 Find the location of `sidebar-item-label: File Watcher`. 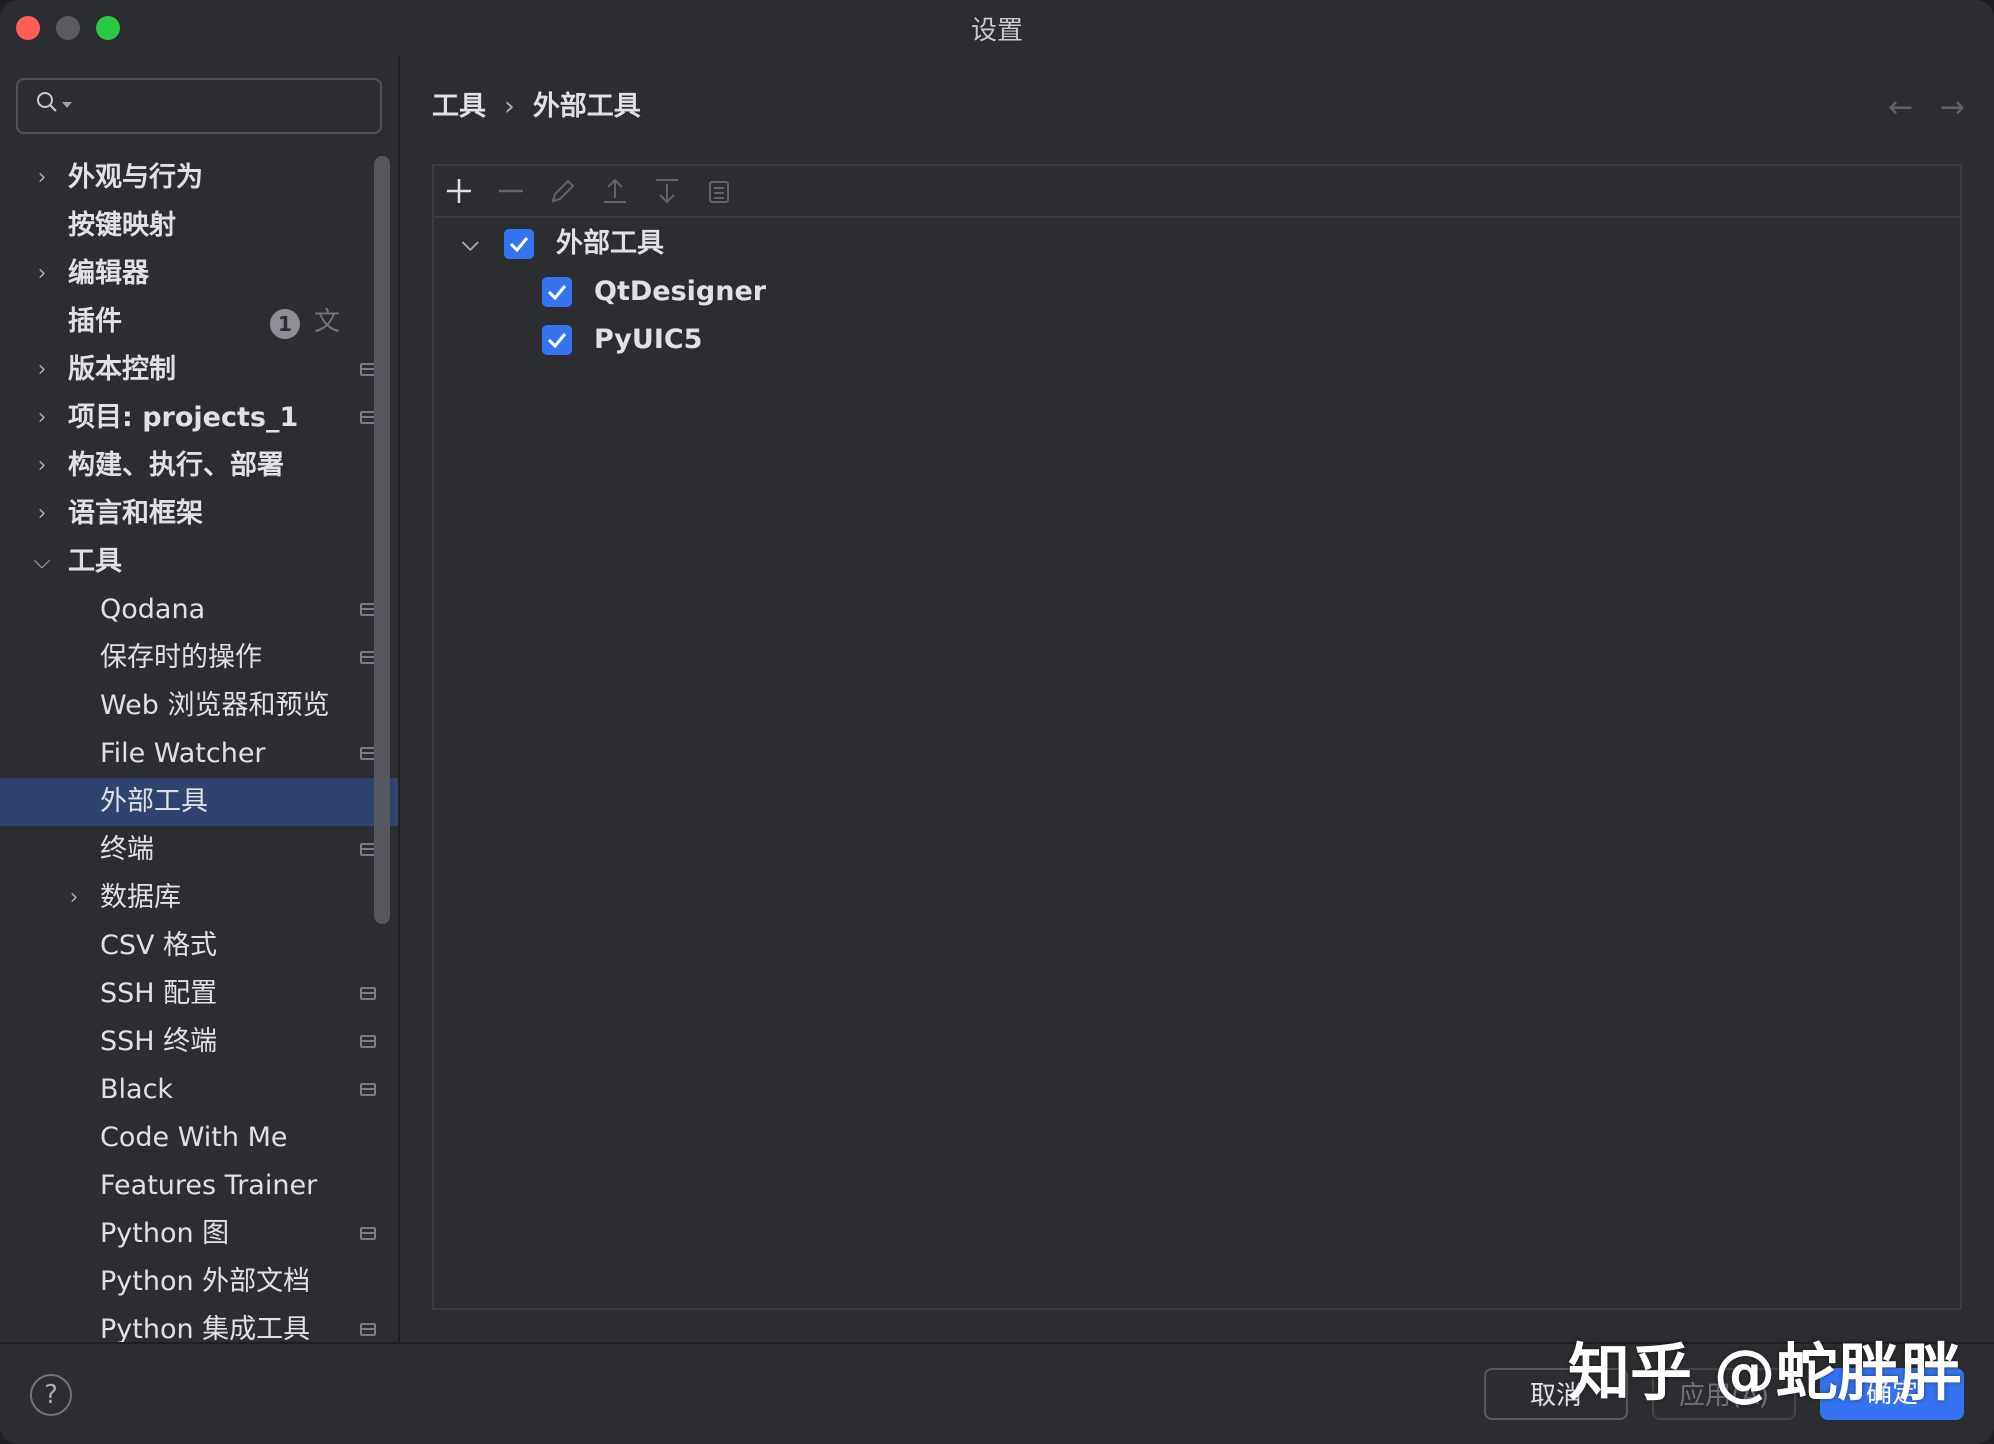

sidebar-item-label: File Watcher is located at coordinates (183, 753).